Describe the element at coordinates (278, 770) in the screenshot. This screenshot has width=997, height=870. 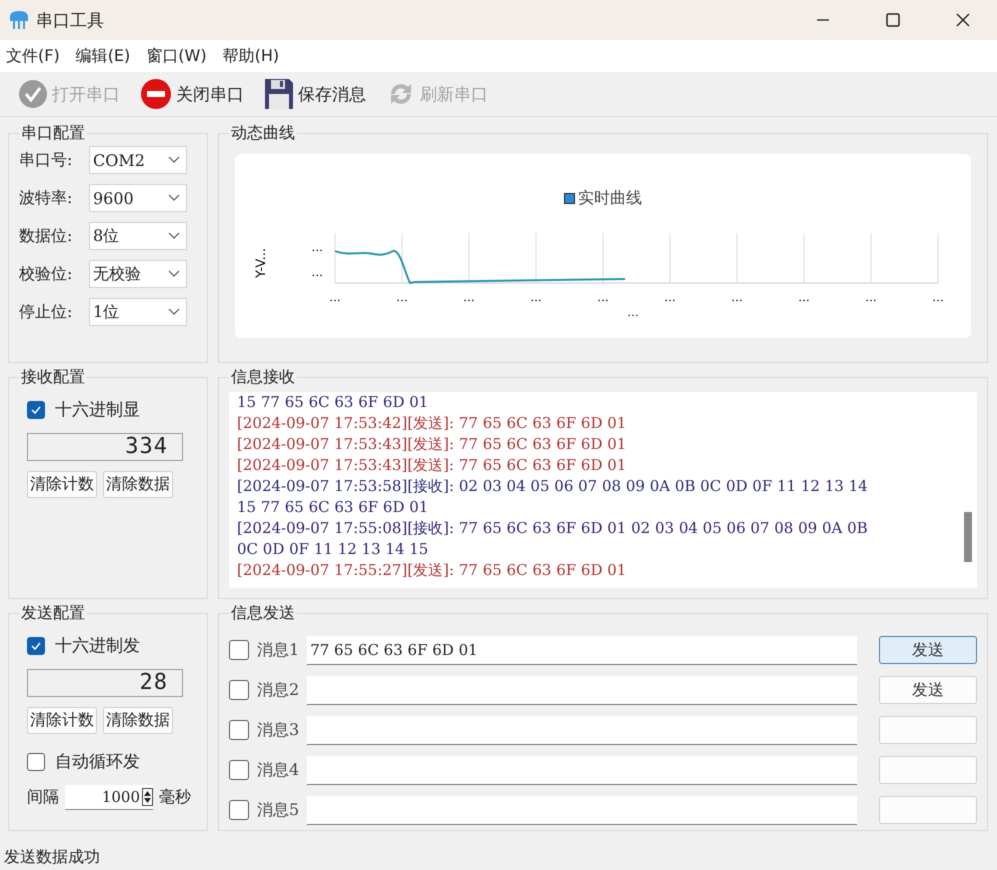
I see `message-label: 消息4` at that location.